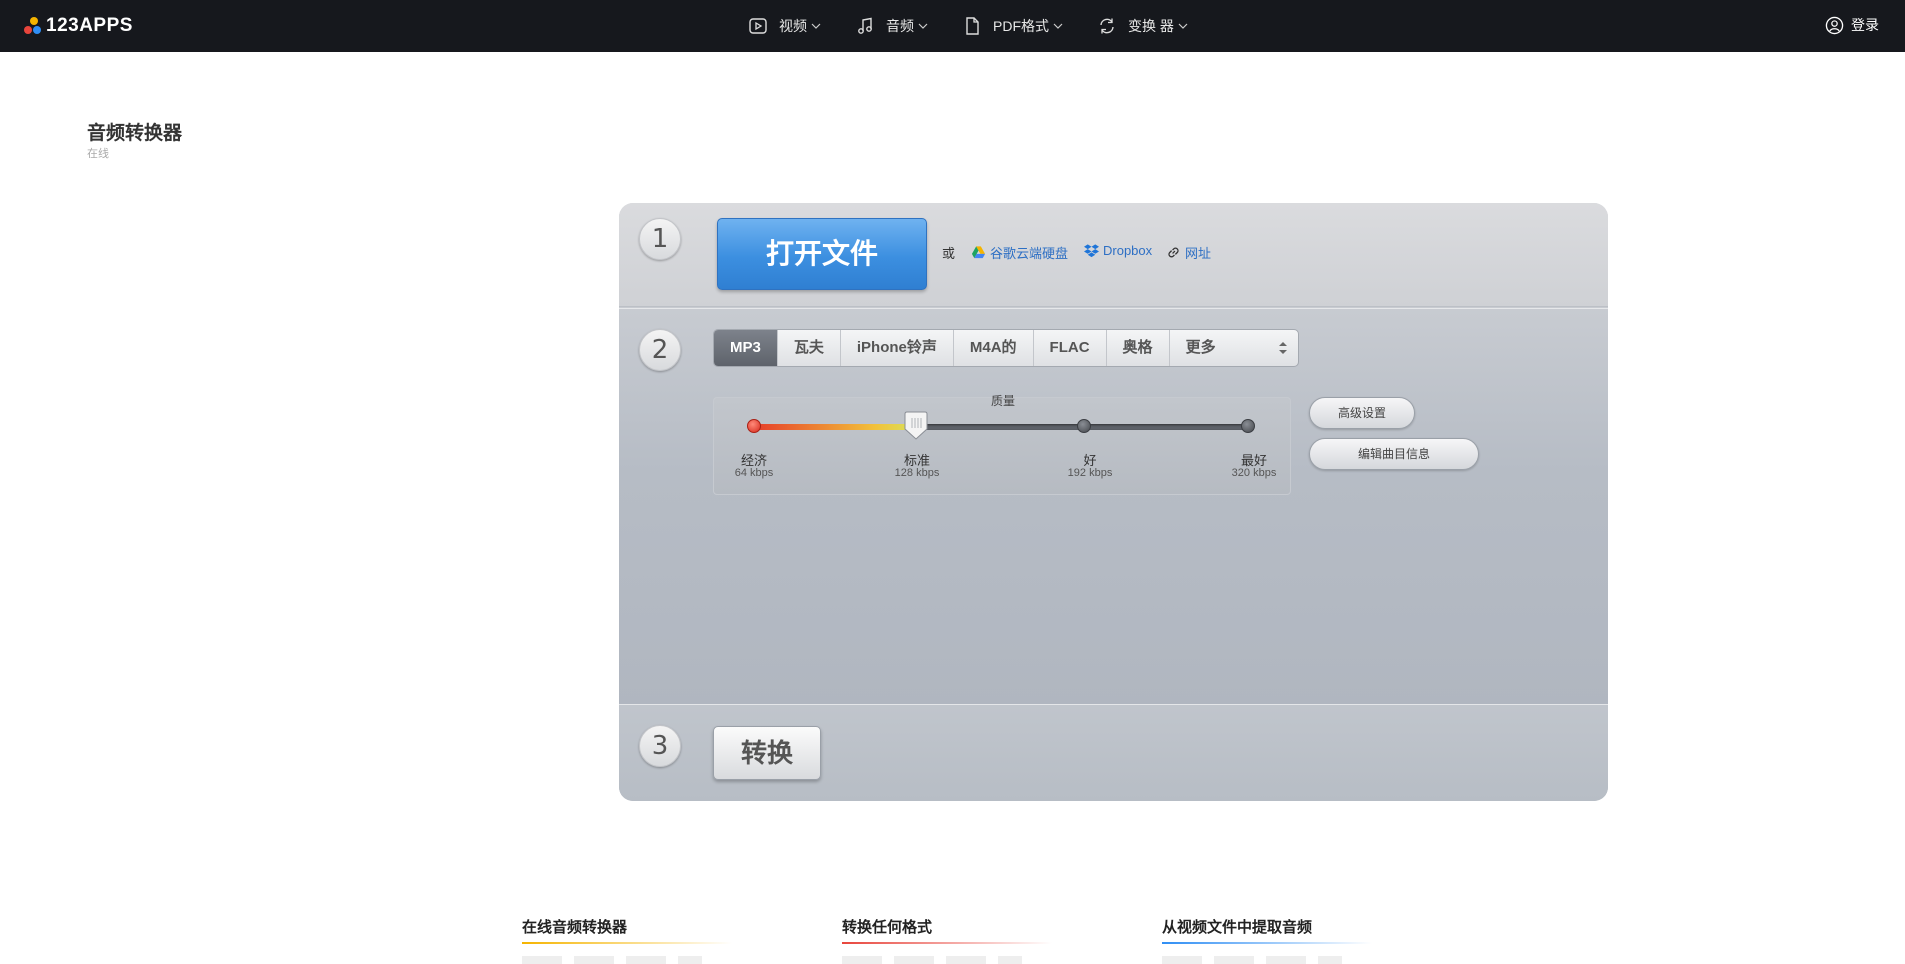 The width and height of the screenshot is (1905, 964). I want to click on url-link: 网址, so click(1188, 252).